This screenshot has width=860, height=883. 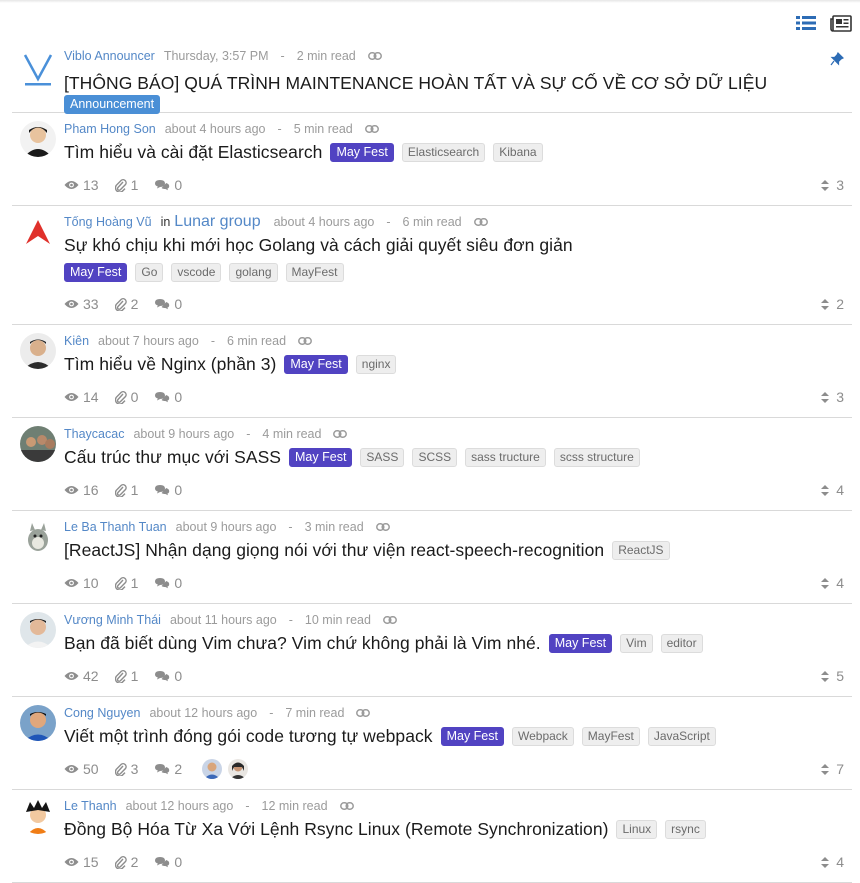 What do you see at coordinates (126, 397) in the screenshot?
I see `clips-stat: 0` at bounding box center [126, 397].